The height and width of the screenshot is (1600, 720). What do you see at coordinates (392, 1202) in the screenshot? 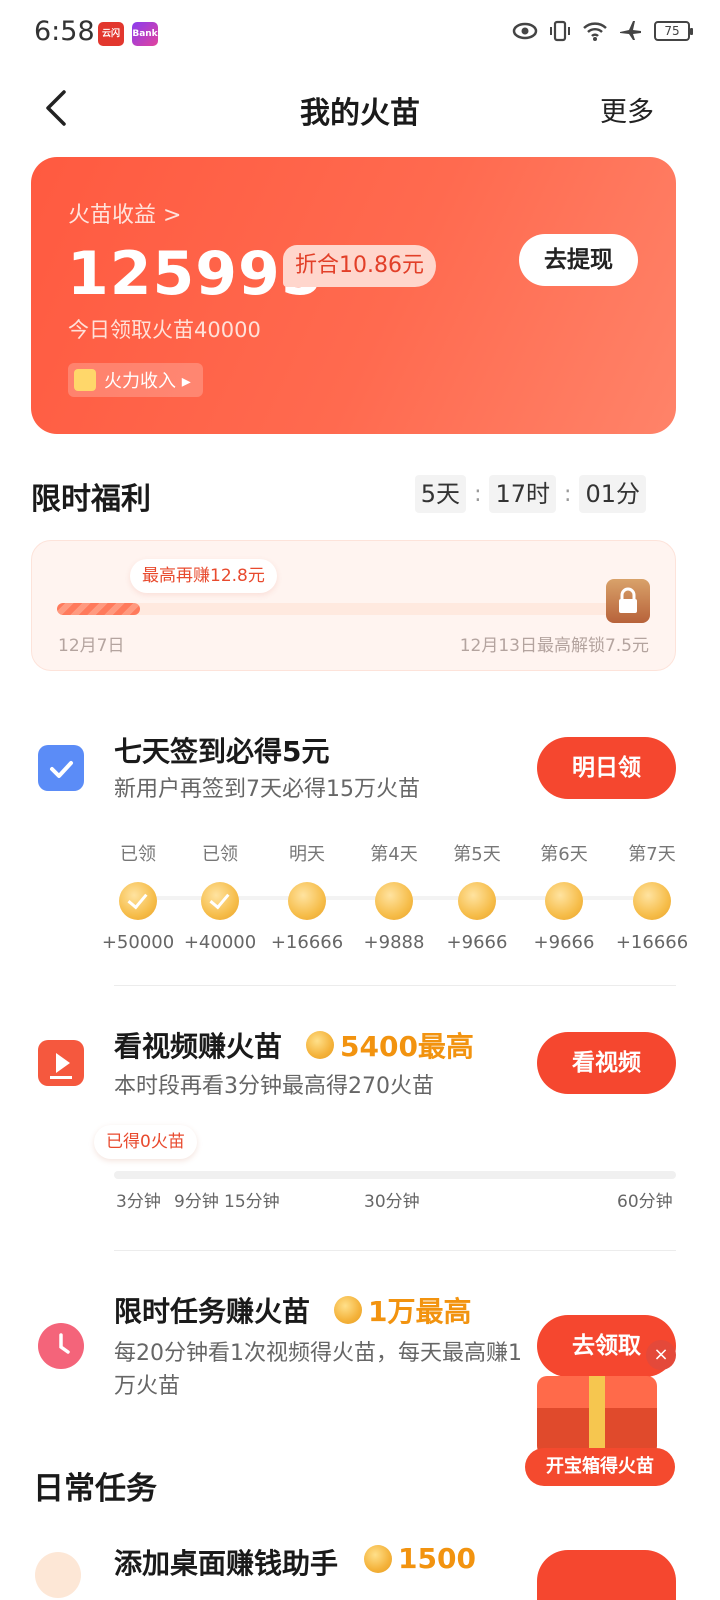
I see `video-progress-mark: 30分钟` at bounding box center [392, 1202].